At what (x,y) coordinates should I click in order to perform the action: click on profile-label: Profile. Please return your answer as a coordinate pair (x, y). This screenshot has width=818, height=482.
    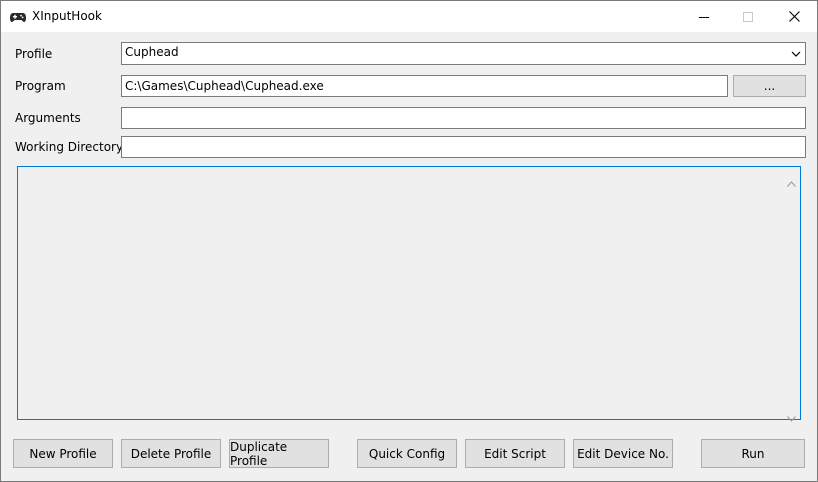
    Looking at the image, I should click on (34, 54).